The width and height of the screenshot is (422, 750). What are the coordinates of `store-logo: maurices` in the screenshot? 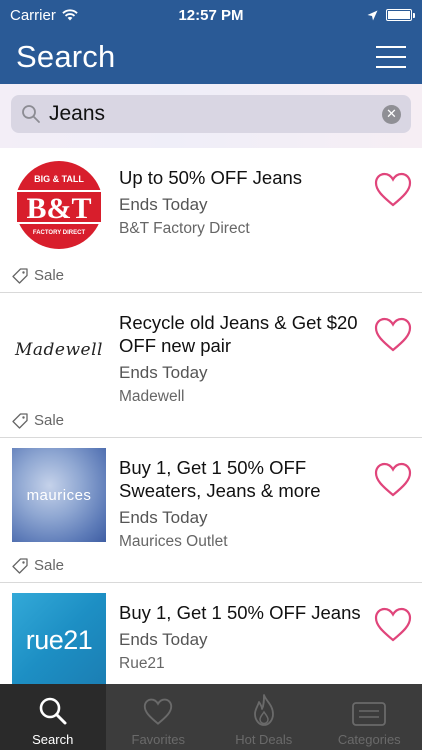 It's located at (59, 495).